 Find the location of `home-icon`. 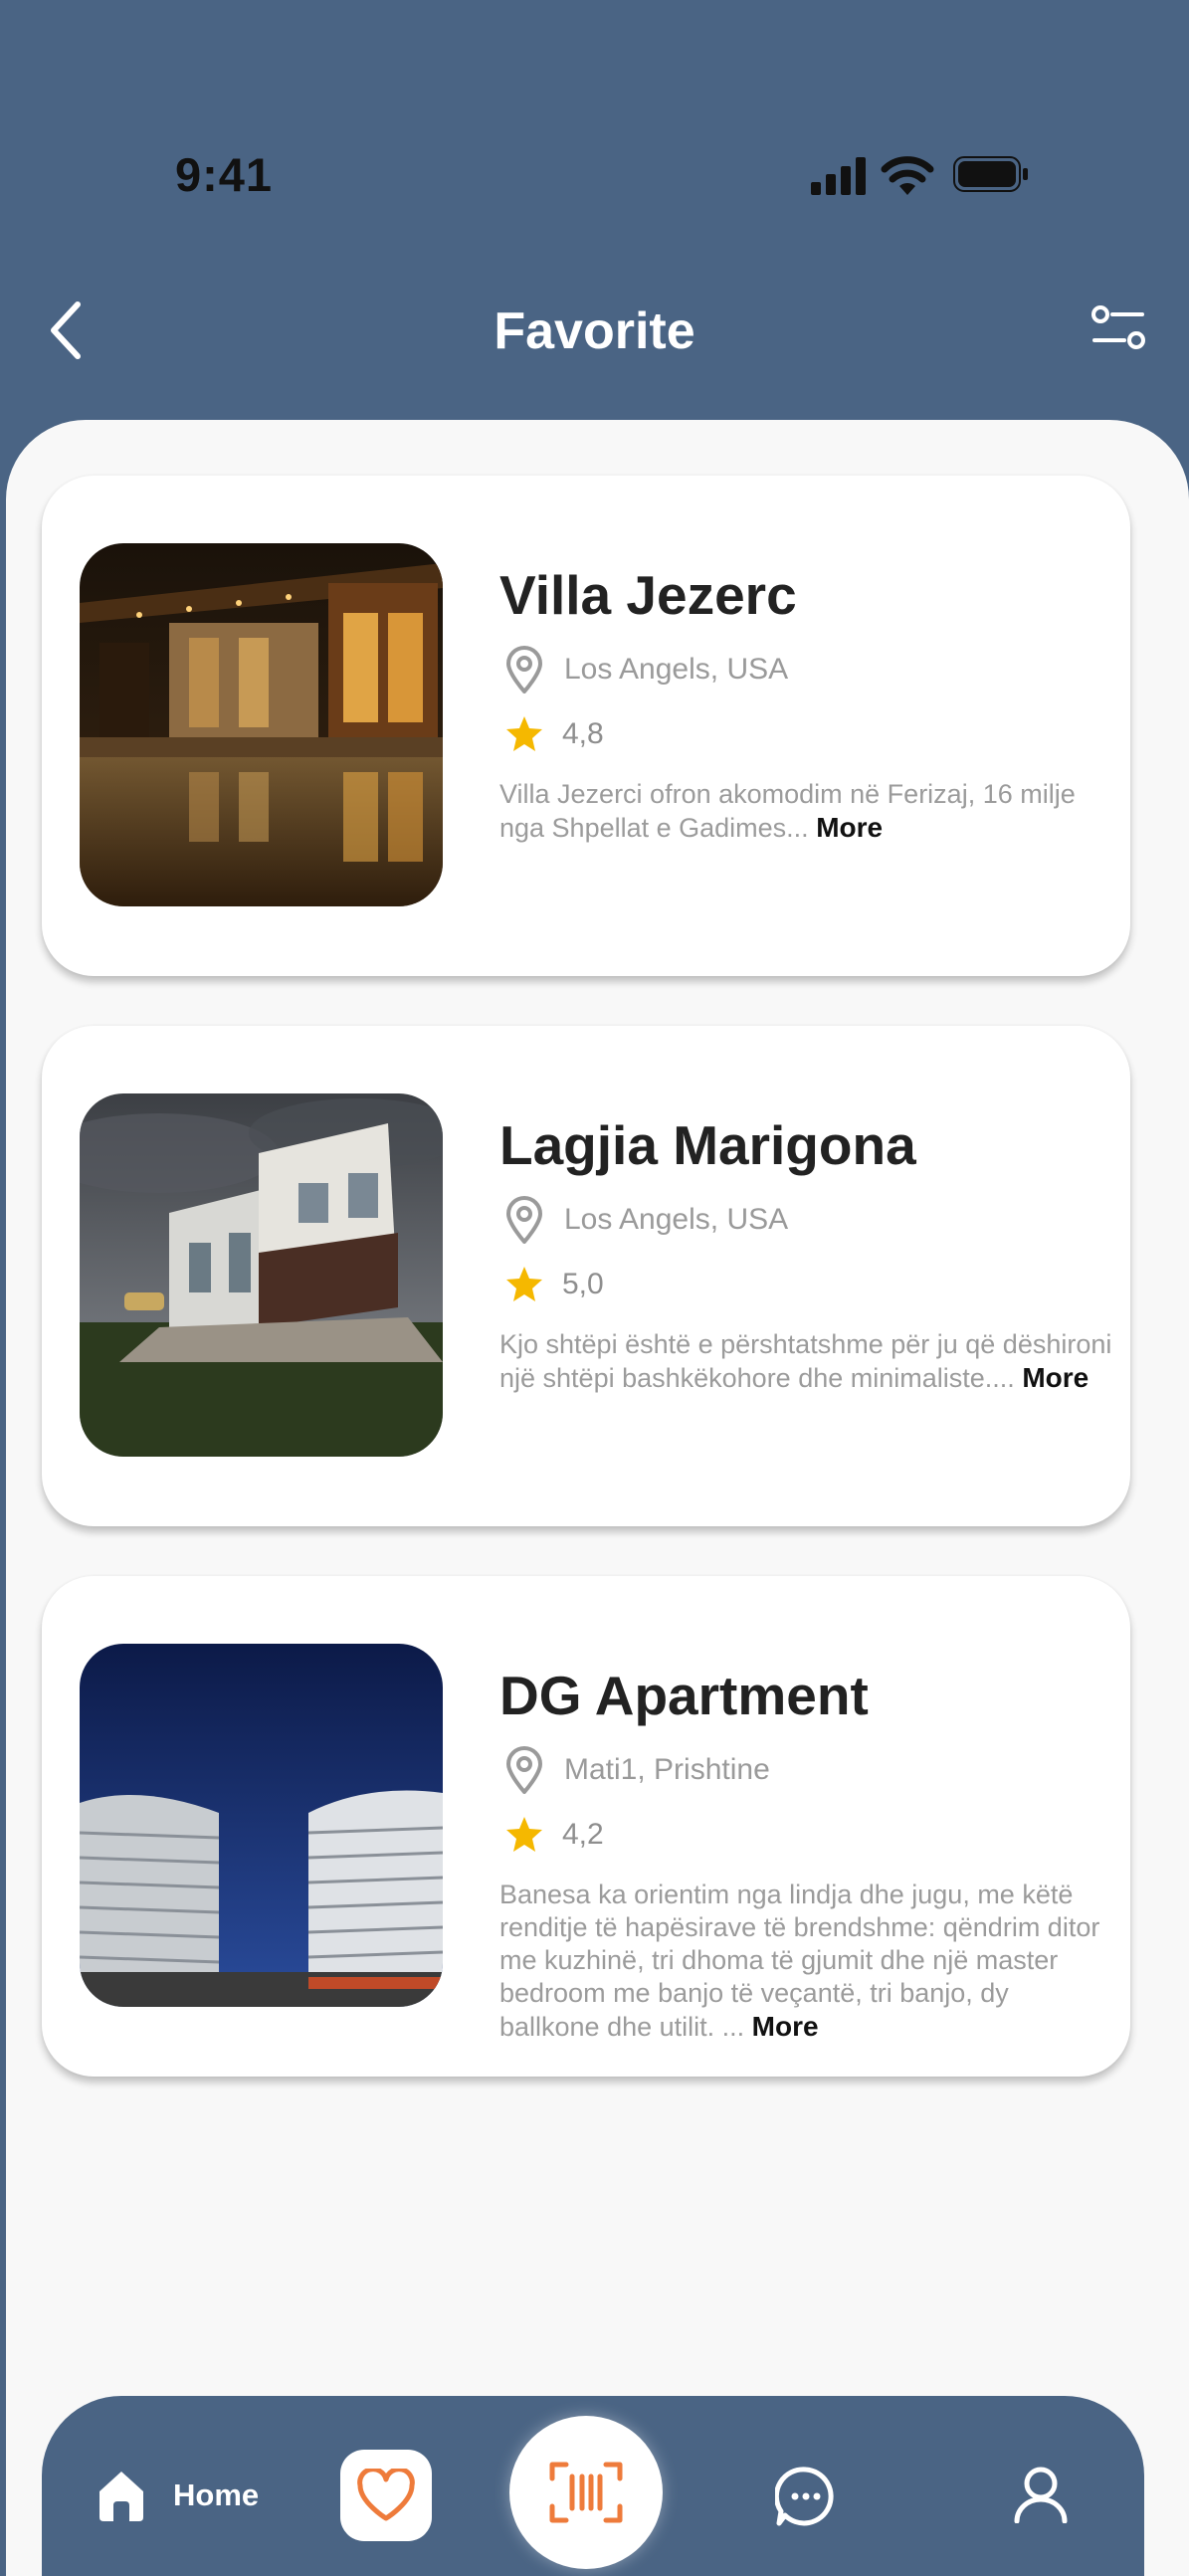

home-icon is located at coordinates (121, 2496).